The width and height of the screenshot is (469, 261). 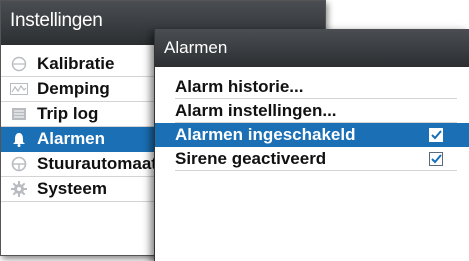 I want to click on alarms-enabled-item: Alarmen ingeschakeld, so click(x=312, y=135).